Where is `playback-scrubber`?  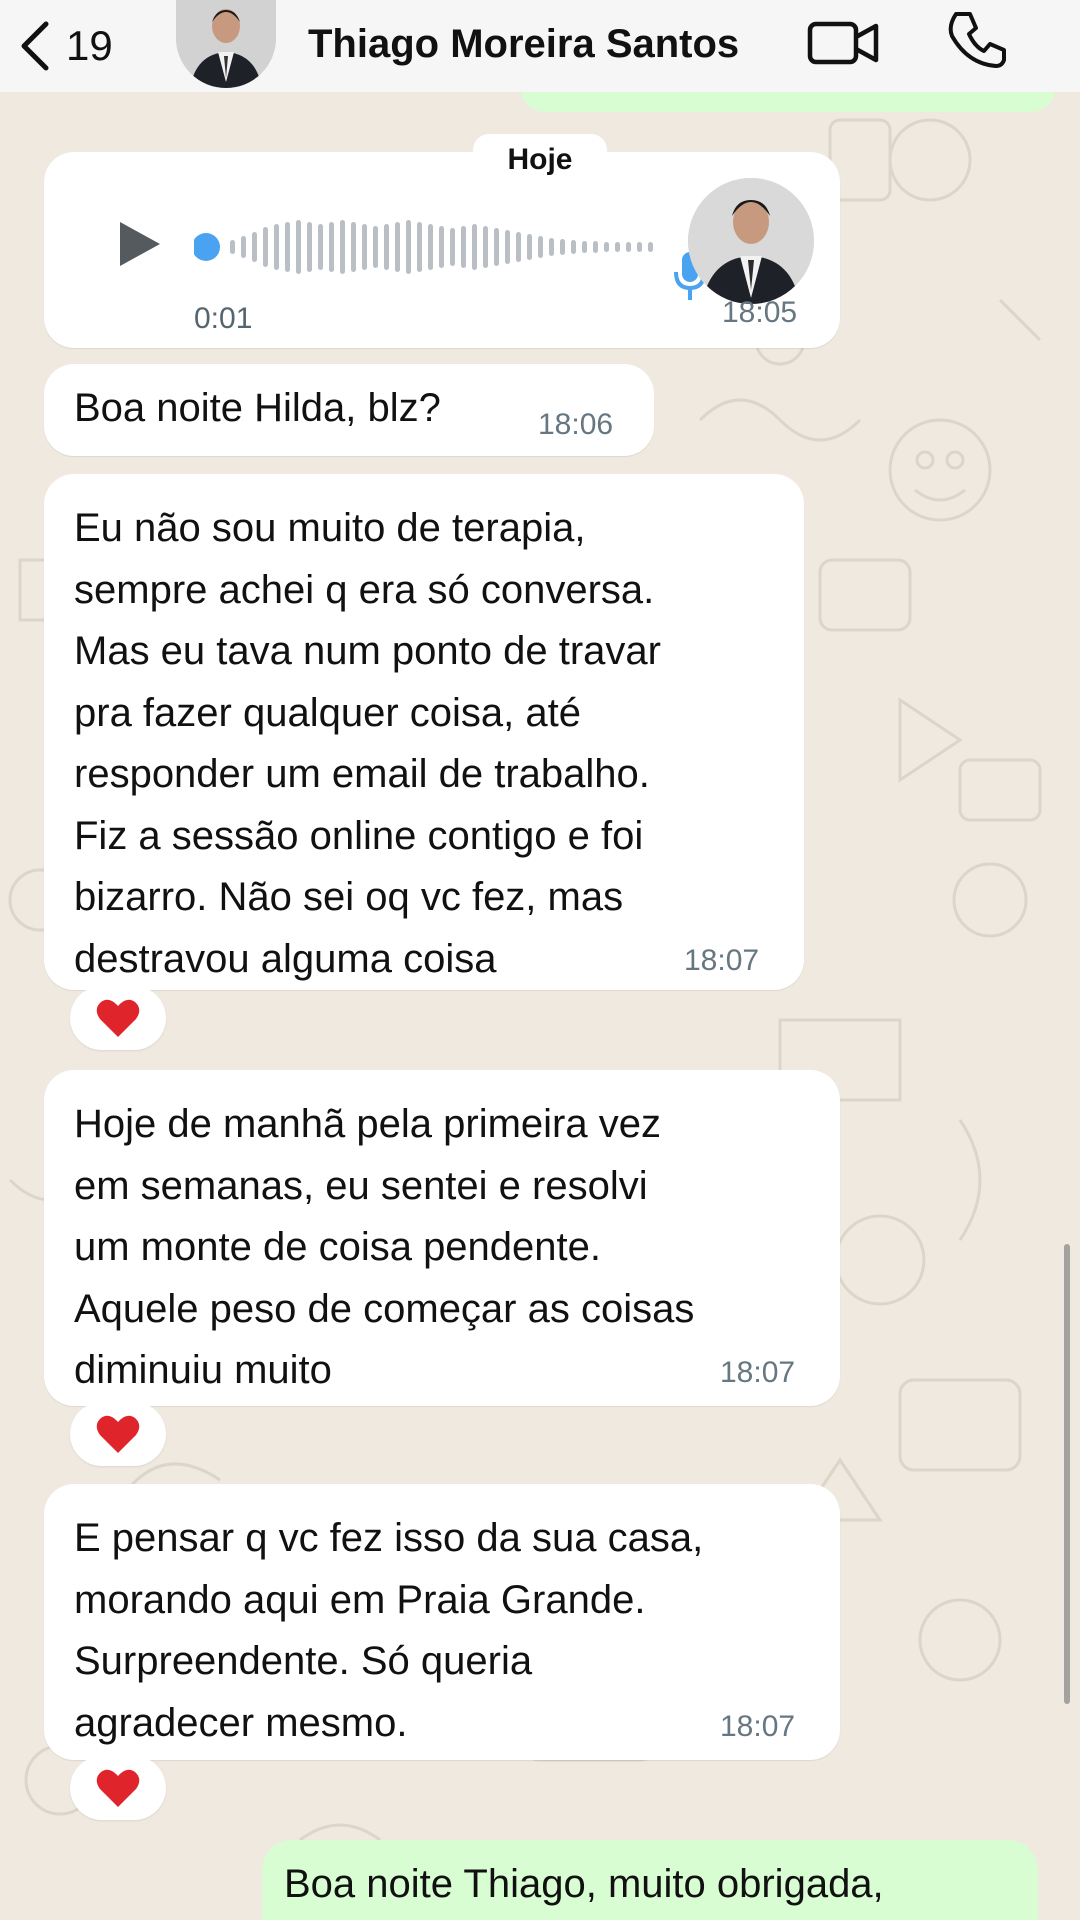 playback-scrubber is located at coordinates (207, 247).